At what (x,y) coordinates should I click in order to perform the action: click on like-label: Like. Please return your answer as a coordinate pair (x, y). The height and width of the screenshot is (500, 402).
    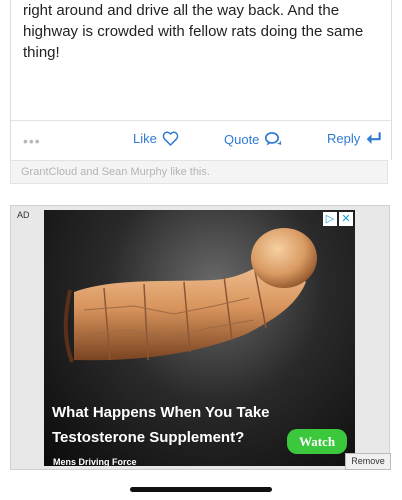
    Looking at the image, I should click on (145, 138).